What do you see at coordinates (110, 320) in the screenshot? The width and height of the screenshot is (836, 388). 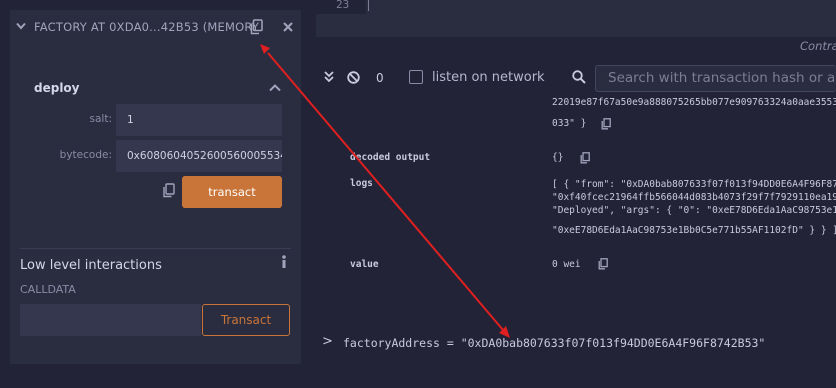 I see `calldata-input` at bounding box center [110, 320].